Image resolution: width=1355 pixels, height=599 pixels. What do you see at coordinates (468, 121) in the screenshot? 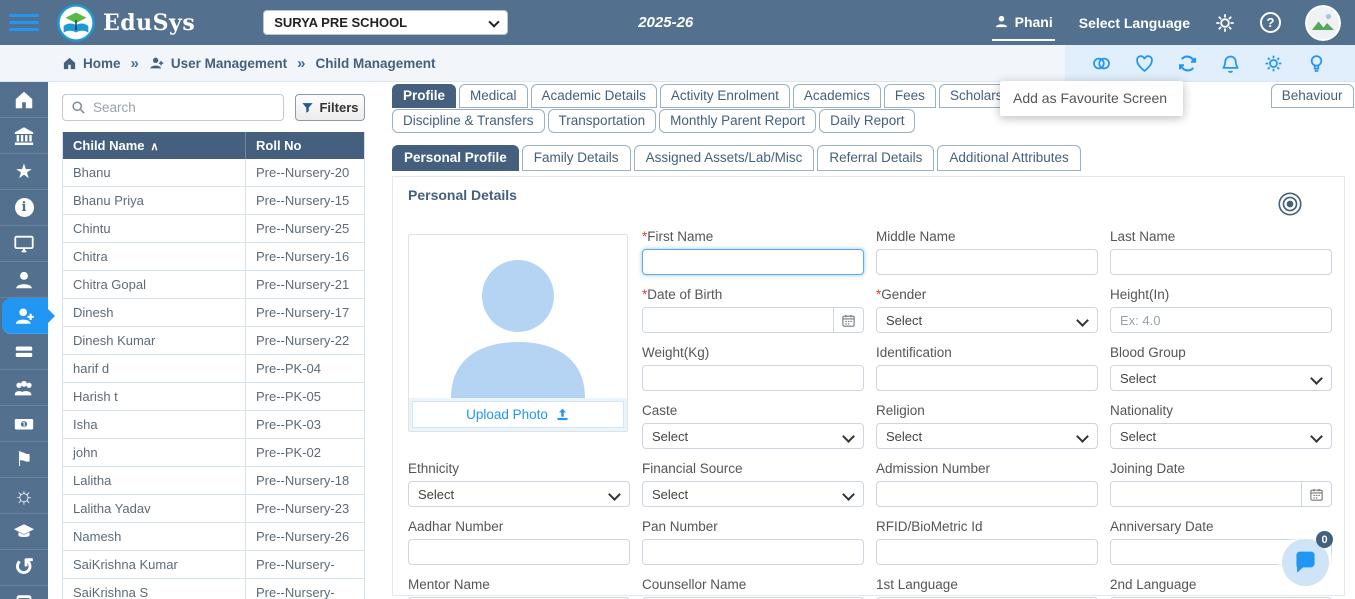
I see `tab-discipline-transfers: Discipline & Transfers` at bounding box center [468, 121].